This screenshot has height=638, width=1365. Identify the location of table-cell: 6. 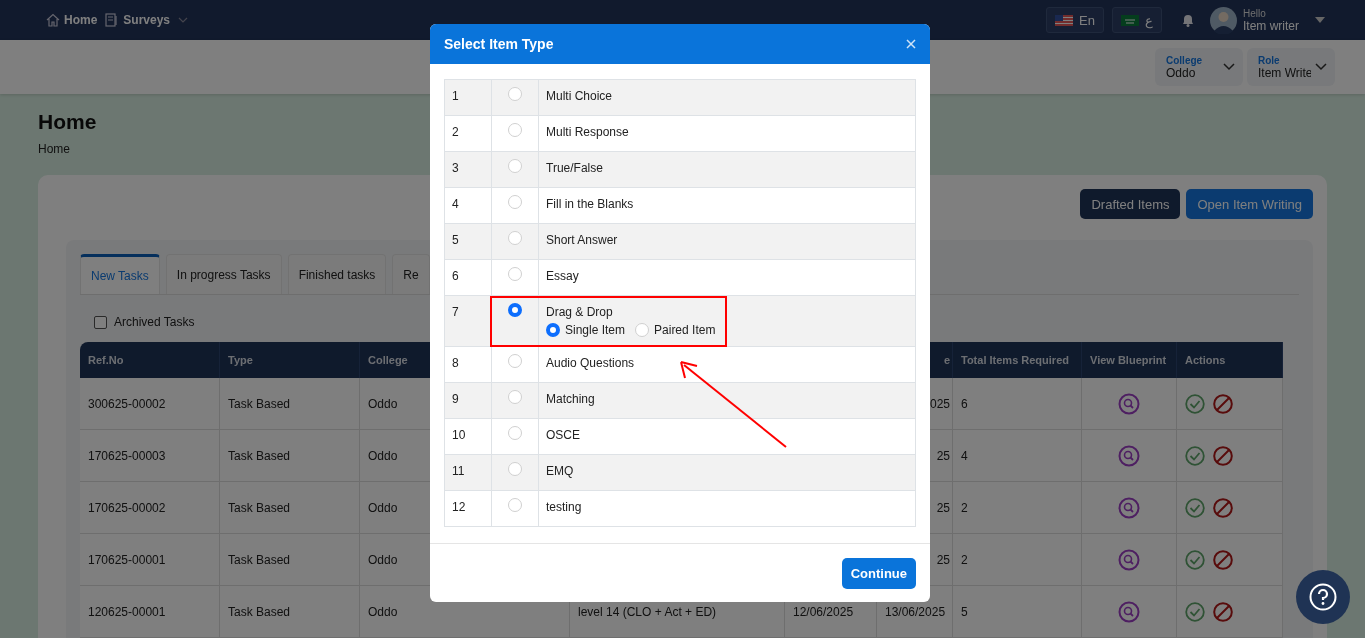
(1017, 404).